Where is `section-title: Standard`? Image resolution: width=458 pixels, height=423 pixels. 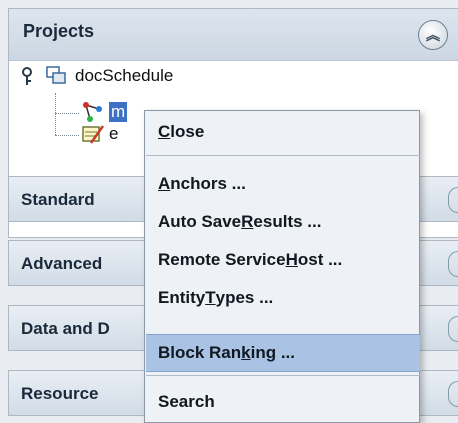
section-title: Standard is located at coordinates (58, 199).